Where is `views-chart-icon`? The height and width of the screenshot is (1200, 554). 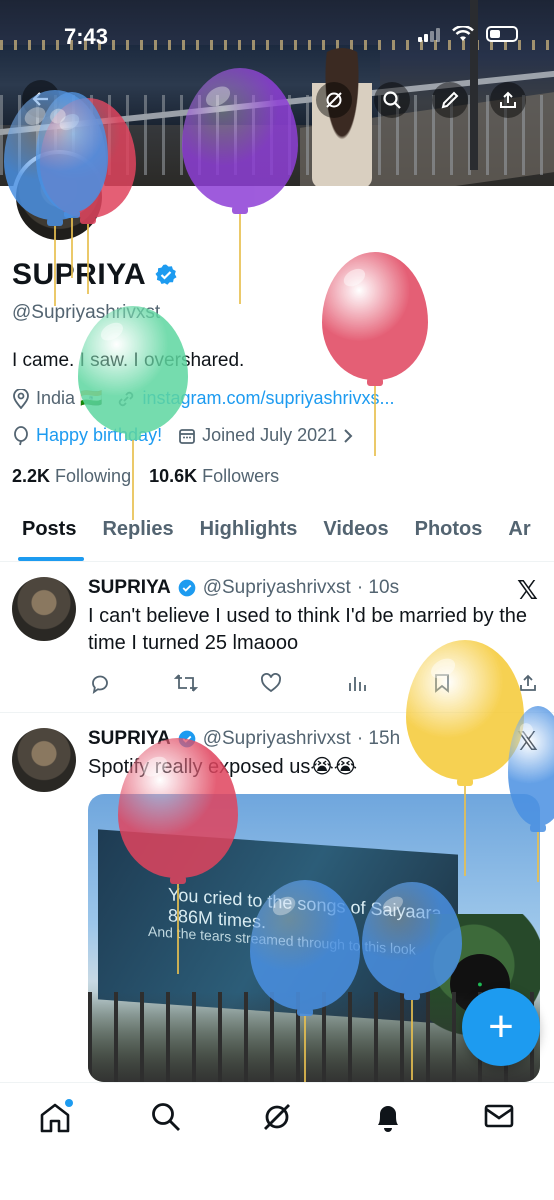 views-chart-icon is located at coordinates (357, 684).